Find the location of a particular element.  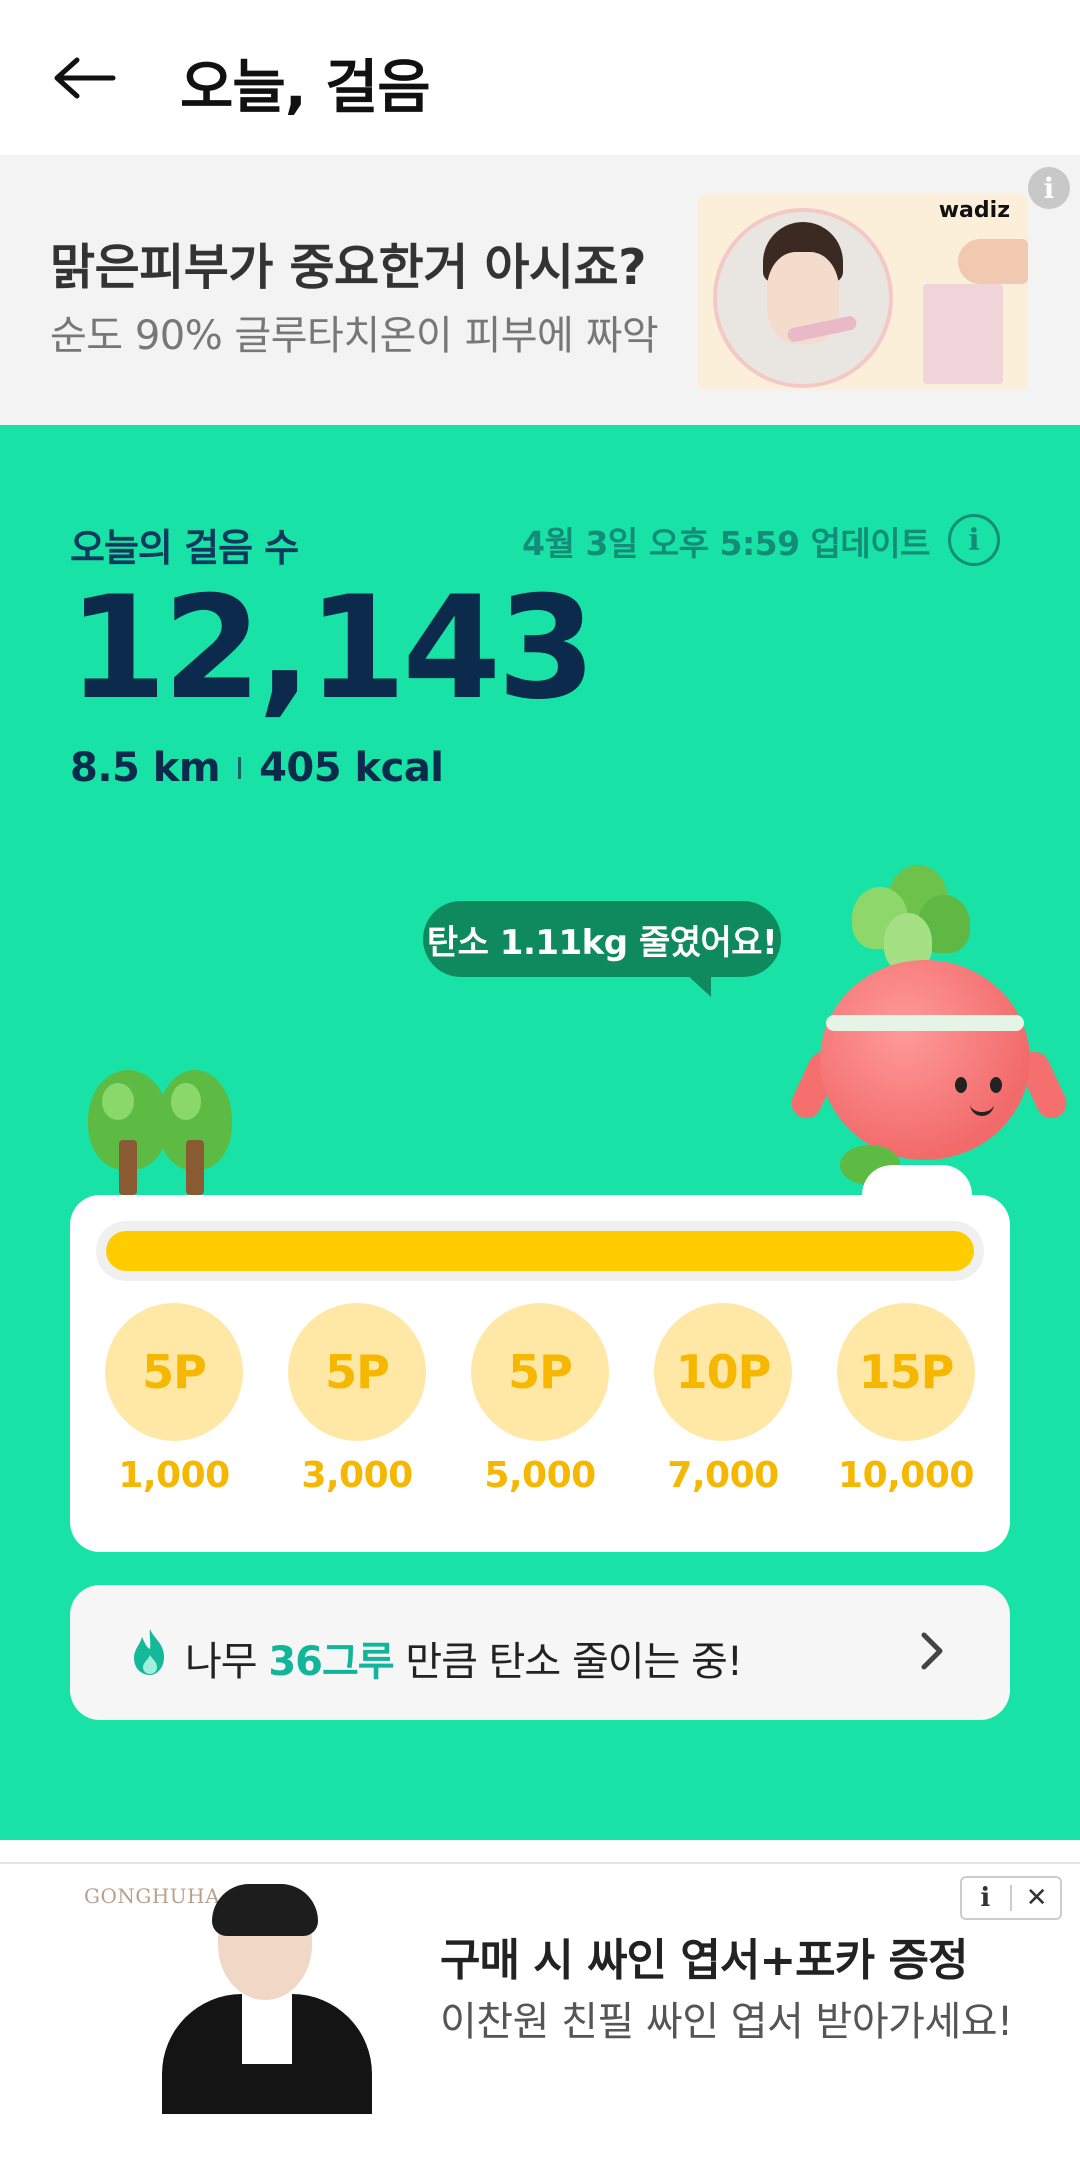

reward-points: 15P is located at coordinates (906, 1372).